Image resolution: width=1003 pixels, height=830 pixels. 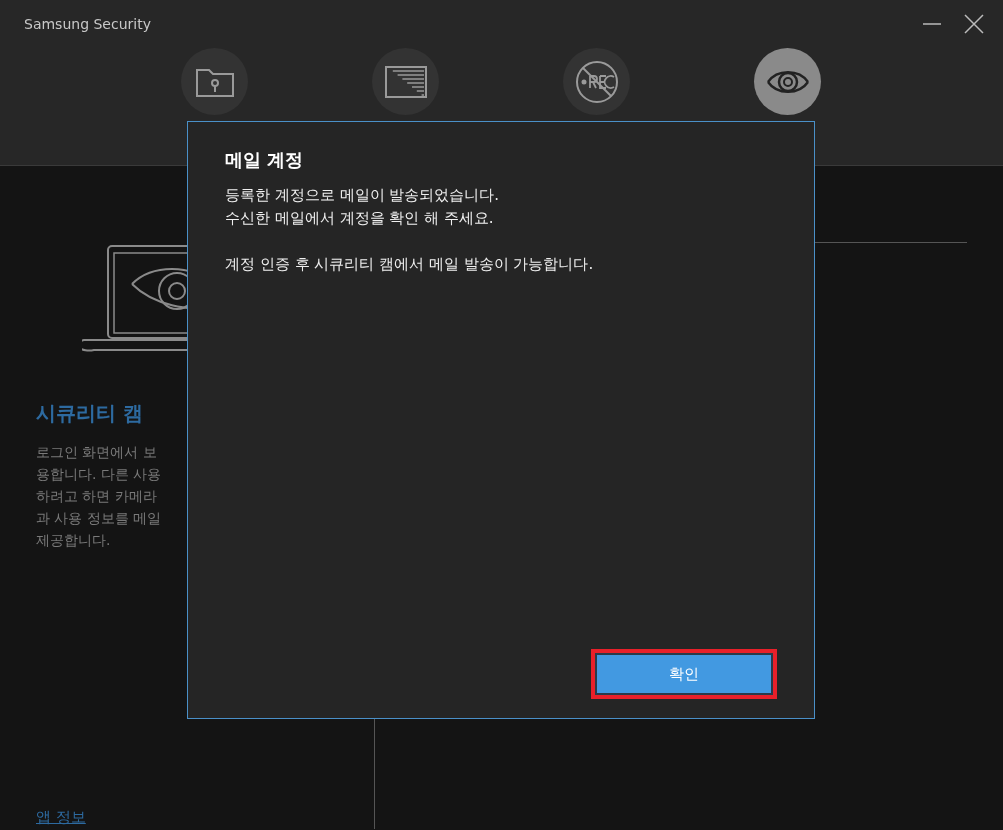 What do you see at coordinates (88, 24) in the screenshot?
I see `window-title: Samsung Security` at bounding box center [88, 24].